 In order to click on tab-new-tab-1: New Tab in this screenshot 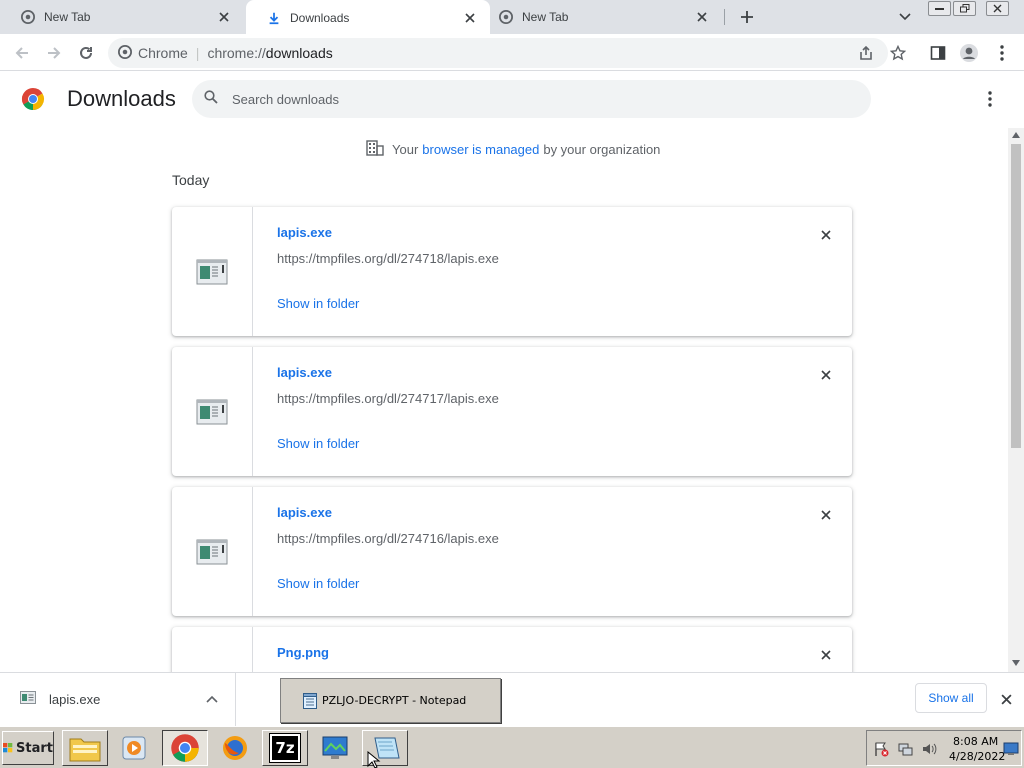, I will do `click(122, 17)`.